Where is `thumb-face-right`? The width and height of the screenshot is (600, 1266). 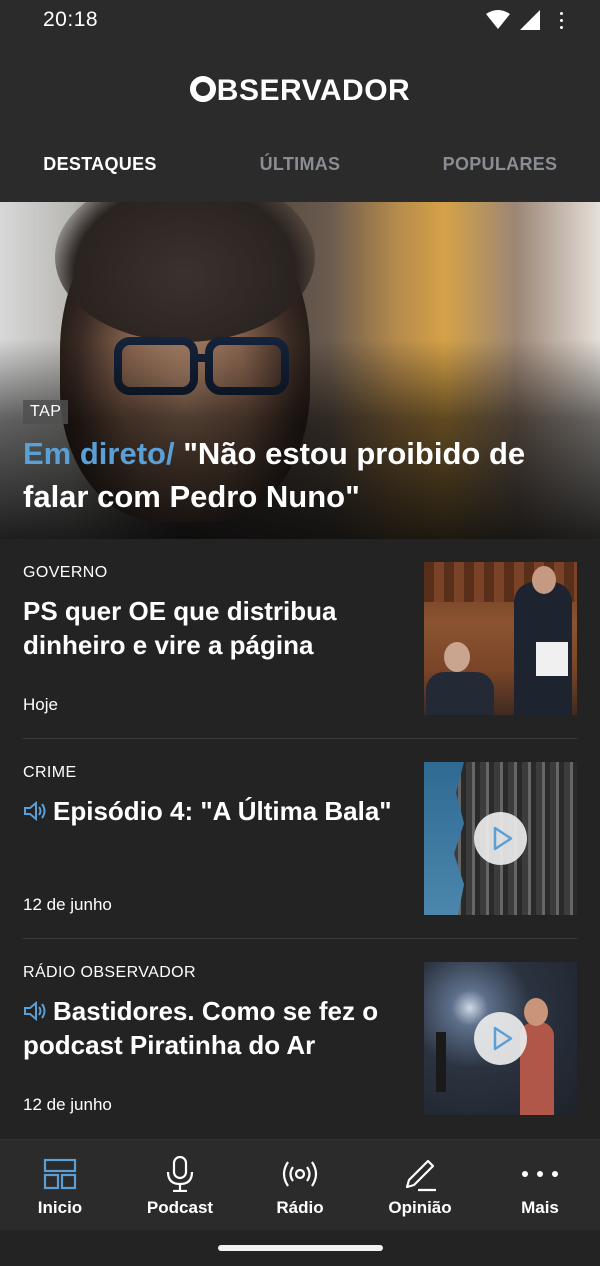
thumb-face-right is located at coordinates (544, 580).